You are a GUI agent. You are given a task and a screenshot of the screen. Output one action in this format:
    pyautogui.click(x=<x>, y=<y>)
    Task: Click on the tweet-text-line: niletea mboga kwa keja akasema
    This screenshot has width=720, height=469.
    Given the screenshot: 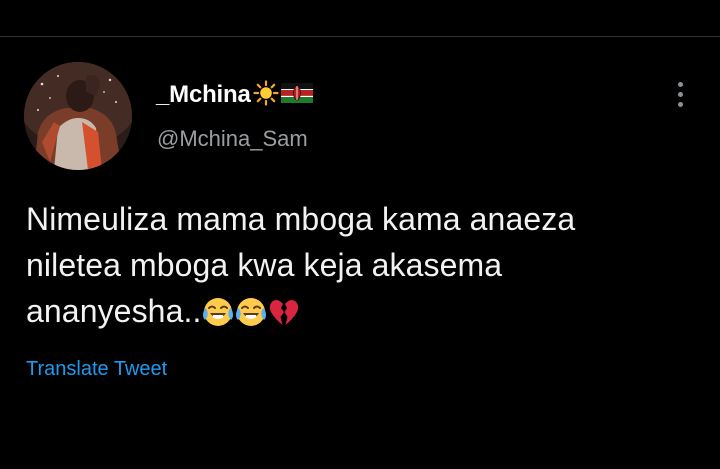 What is the action you would take?
    pyautogui.click(x=264, y=265)
    